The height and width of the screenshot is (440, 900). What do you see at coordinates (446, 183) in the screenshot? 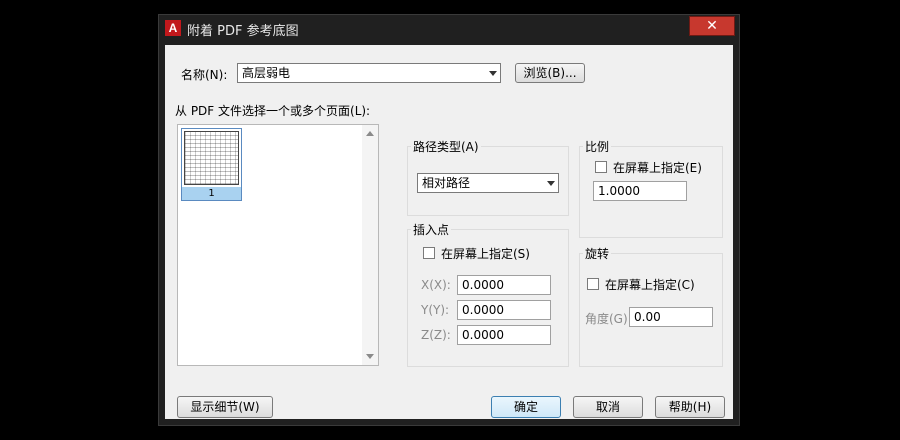
I see `path-type-value: 相对路径` at bounding box center [446, 183].